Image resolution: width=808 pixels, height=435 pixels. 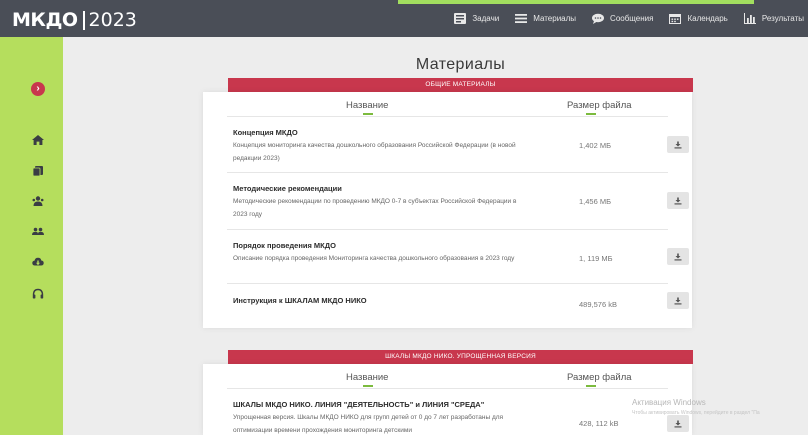 What do you see at coordinates (300, 300) in the screenshot?
I see `material-title: Инструкция к ШКАЛАМ МКДО НИКО` at bounding box center [300, 300].